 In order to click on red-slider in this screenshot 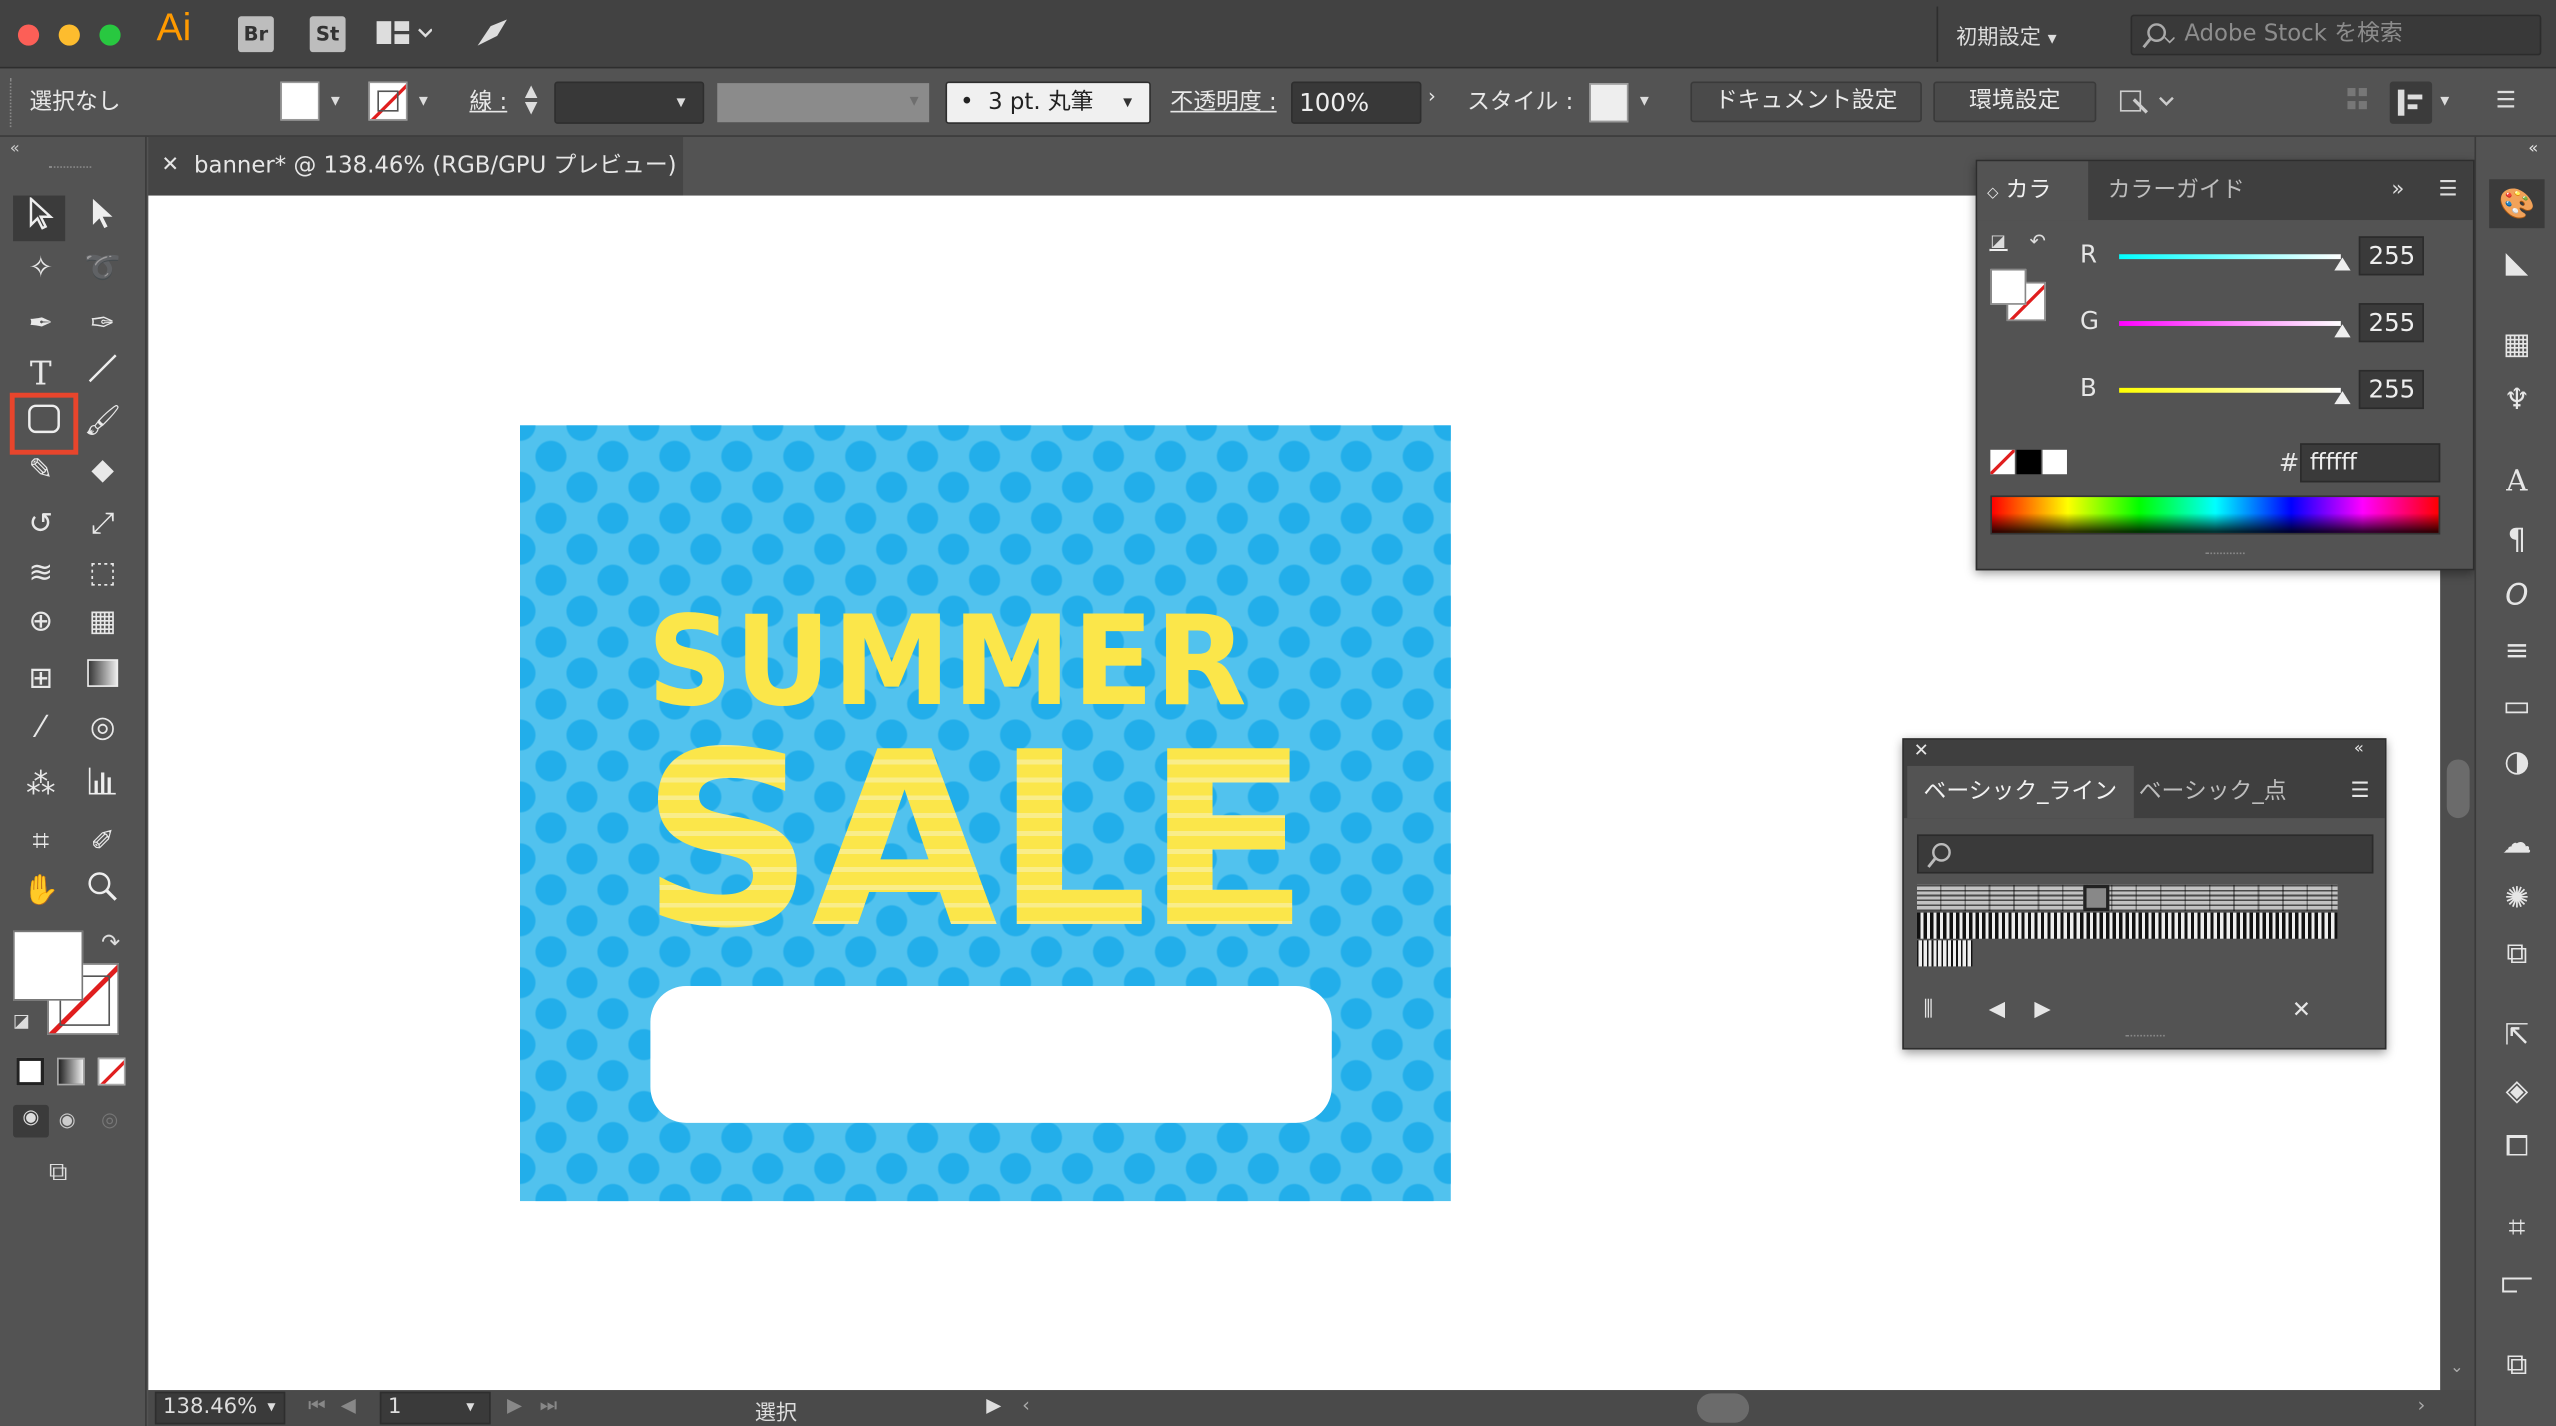, I will do `click(2230, 257)`.